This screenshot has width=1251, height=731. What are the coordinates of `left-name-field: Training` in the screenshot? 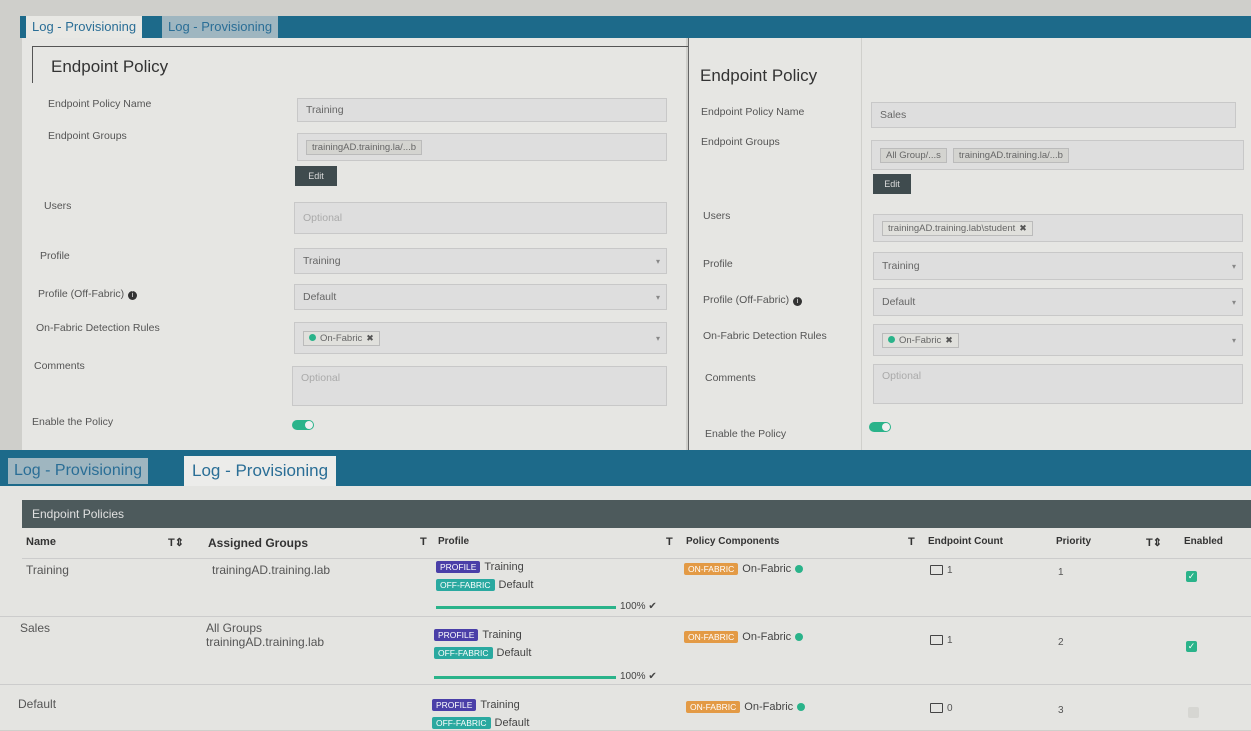 It's located at (482, 110).